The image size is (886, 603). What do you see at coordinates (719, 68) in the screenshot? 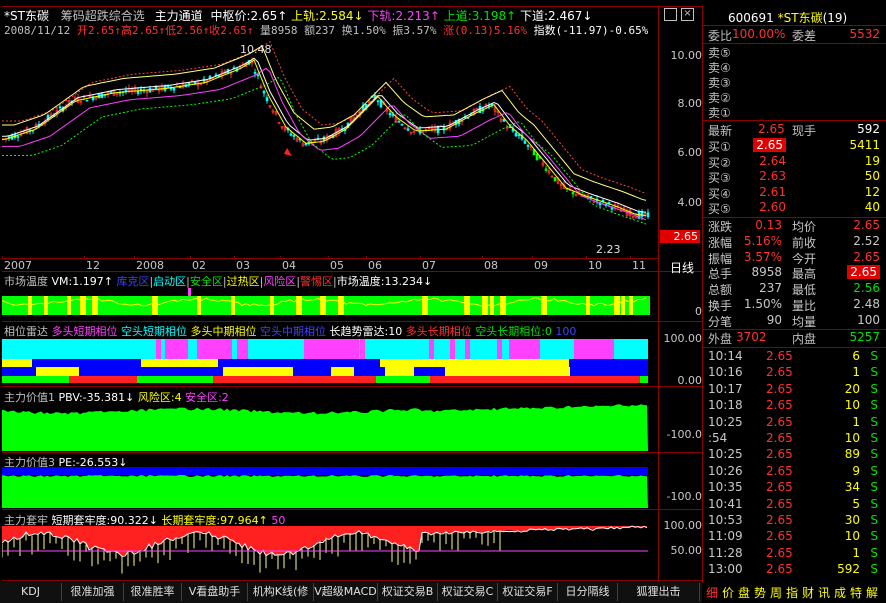
I see `sell-row-4: 卖④` at bounding box center [719, 68].